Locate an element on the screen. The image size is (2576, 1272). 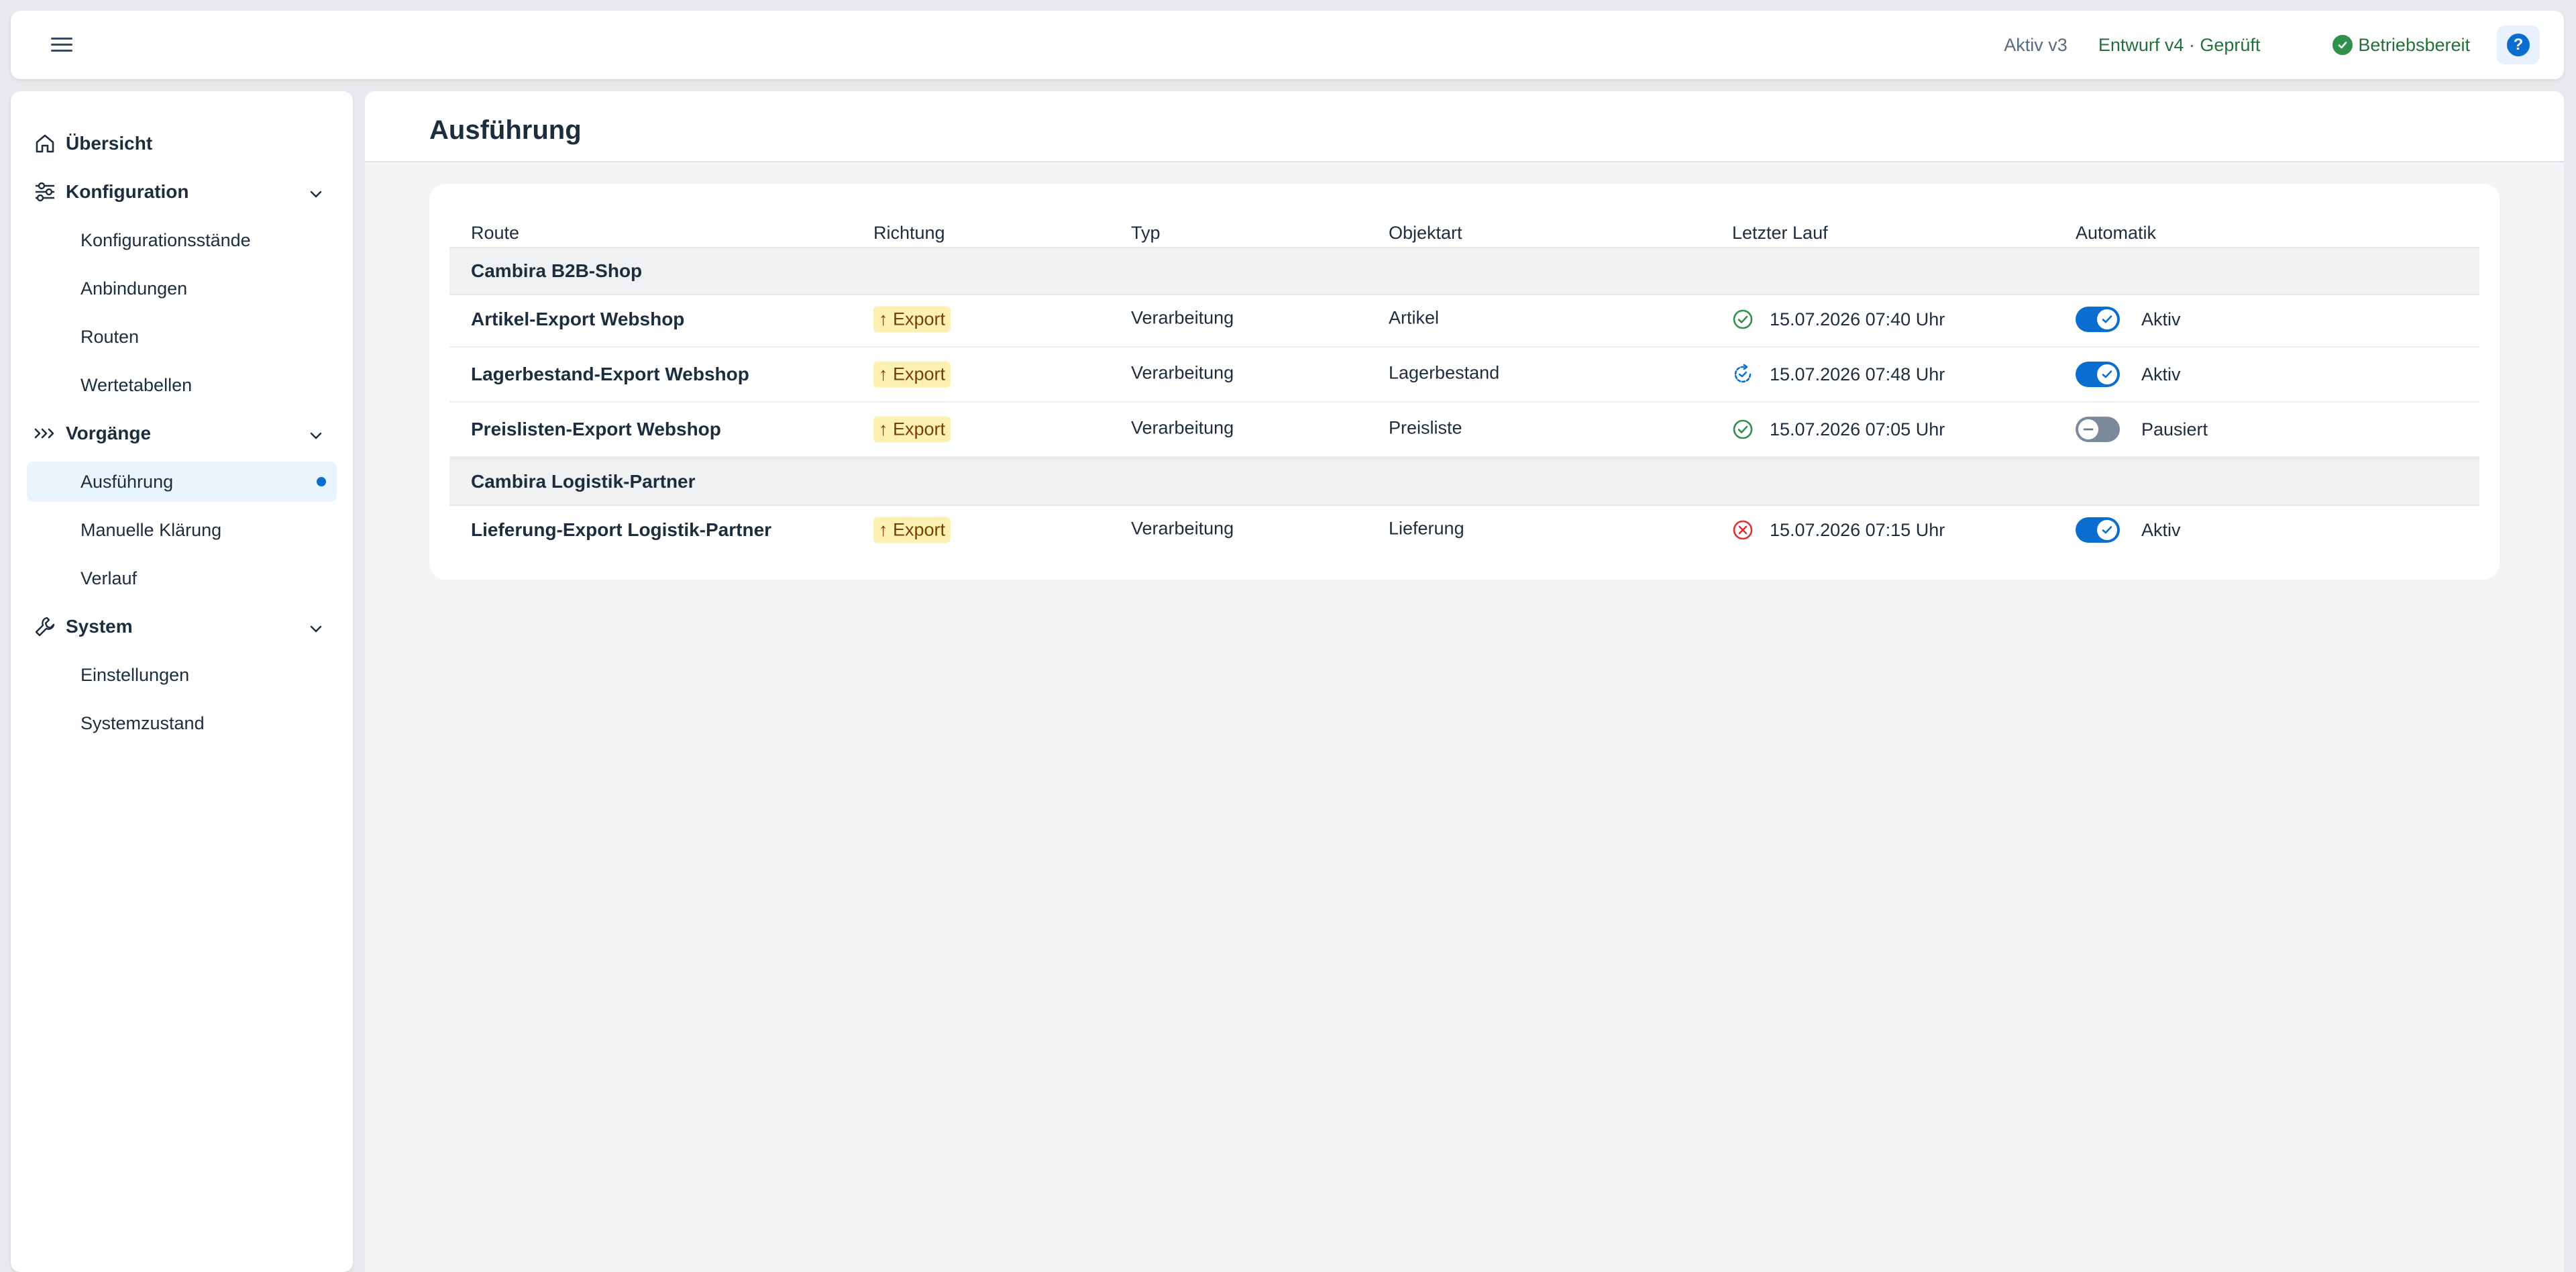
column-header-letzter-lauf: Letzter Lauf is located at coordinates (1780, 233).